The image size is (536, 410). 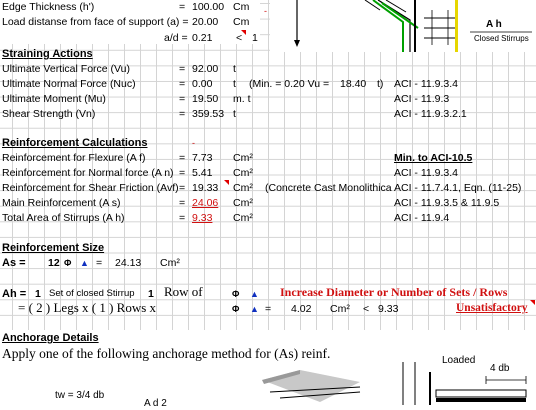 What do you see at coordinates (88, 173) in the screenshot?
I see `reinf-label: Reinforcement for Normal force (A n)` at bounding box center [88, 173].